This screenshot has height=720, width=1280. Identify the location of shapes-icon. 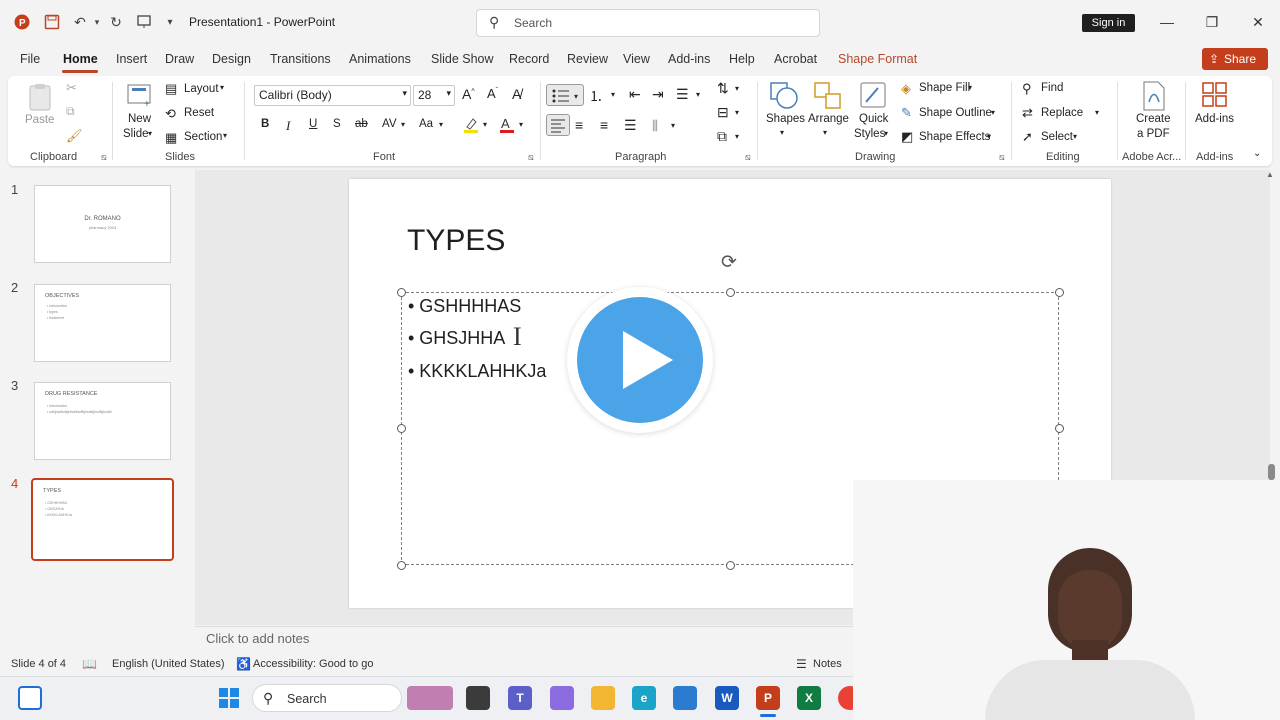
(784, 96).